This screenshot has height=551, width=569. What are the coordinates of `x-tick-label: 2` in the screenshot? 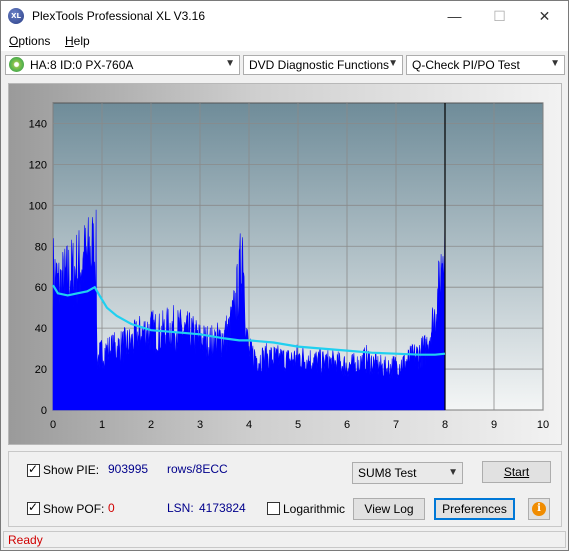 It's located at (151, 425).